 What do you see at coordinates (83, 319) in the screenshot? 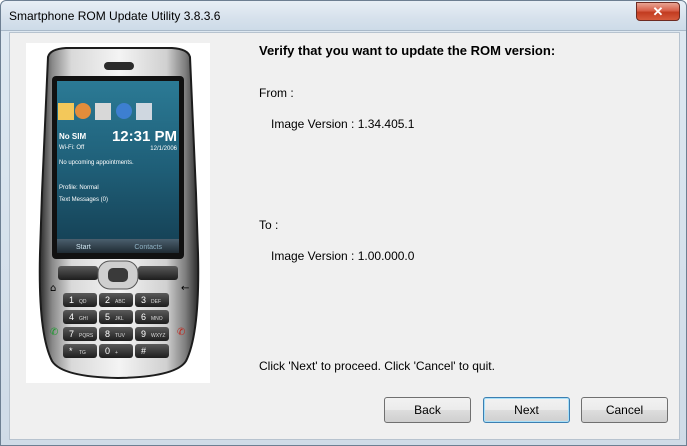
I see `phone-key-letters: GHI` at bounding box center [83, 319].